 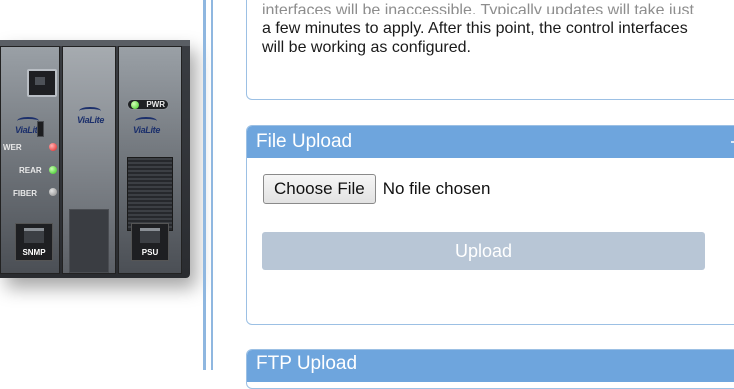 I want to click on power-card: PWR ViaLite PSU, so click(x=150, y=160).